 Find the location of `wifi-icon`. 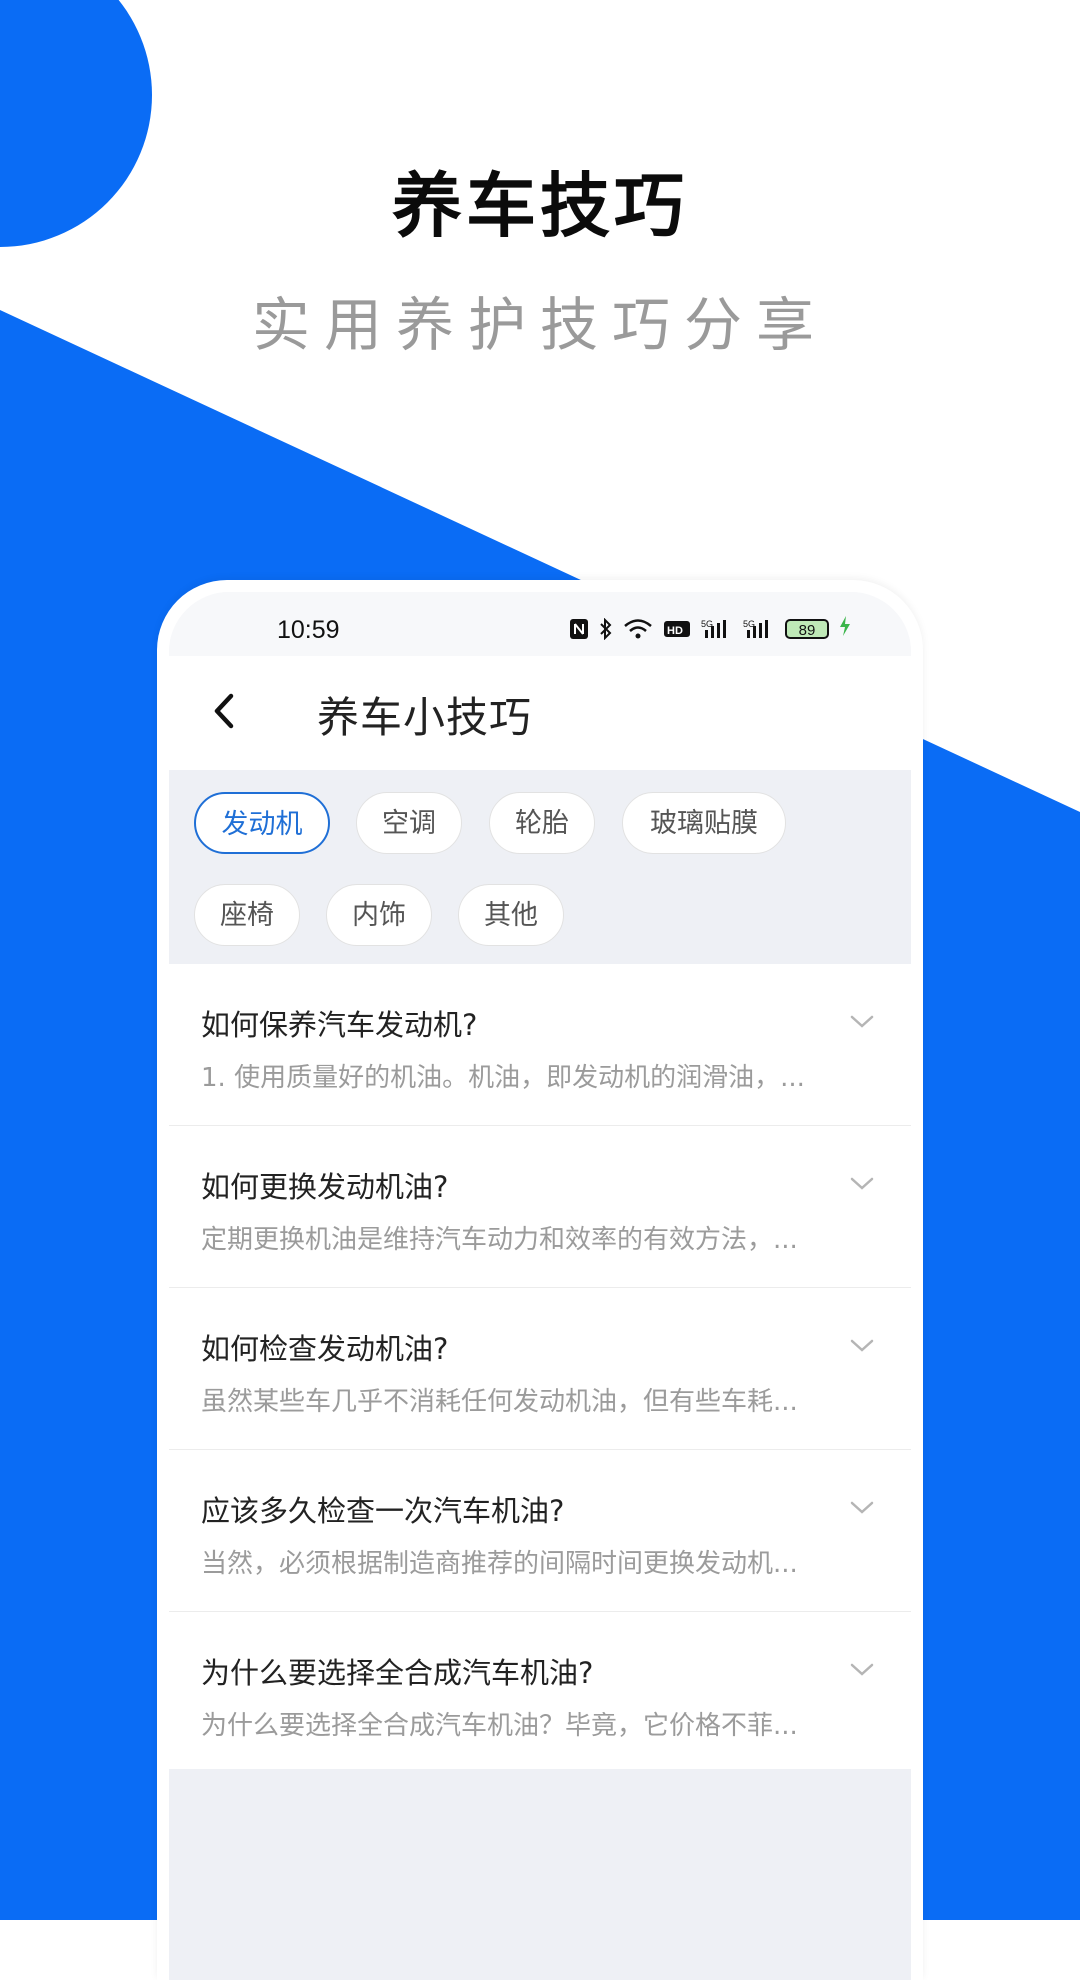

wifi-icon is located at coordinates (638, 629).